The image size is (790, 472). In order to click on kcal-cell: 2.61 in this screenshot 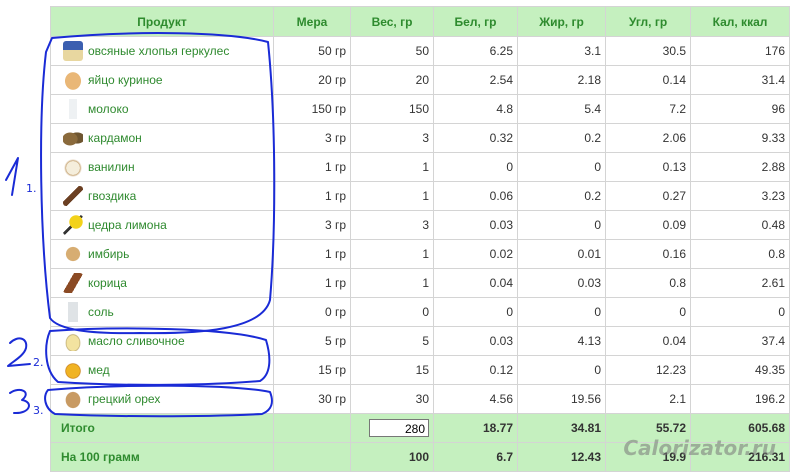, I will do `click(740, 283)`.